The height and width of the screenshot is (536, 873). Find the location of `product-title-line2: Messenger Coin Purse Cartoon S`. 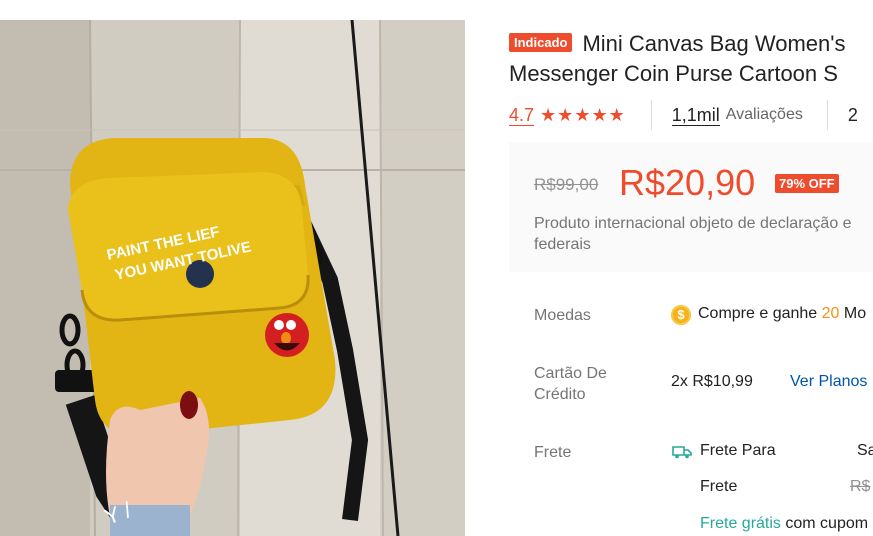

product-title-line2: Messenger Coin Purse Cartoon S is located at coordinates (673, 73).